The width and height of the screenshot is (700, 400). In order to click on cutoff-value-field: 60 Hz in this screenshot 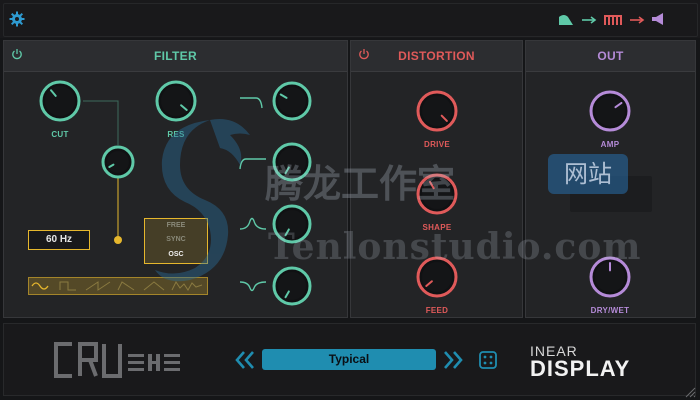, I will do `click(59, 240)`.